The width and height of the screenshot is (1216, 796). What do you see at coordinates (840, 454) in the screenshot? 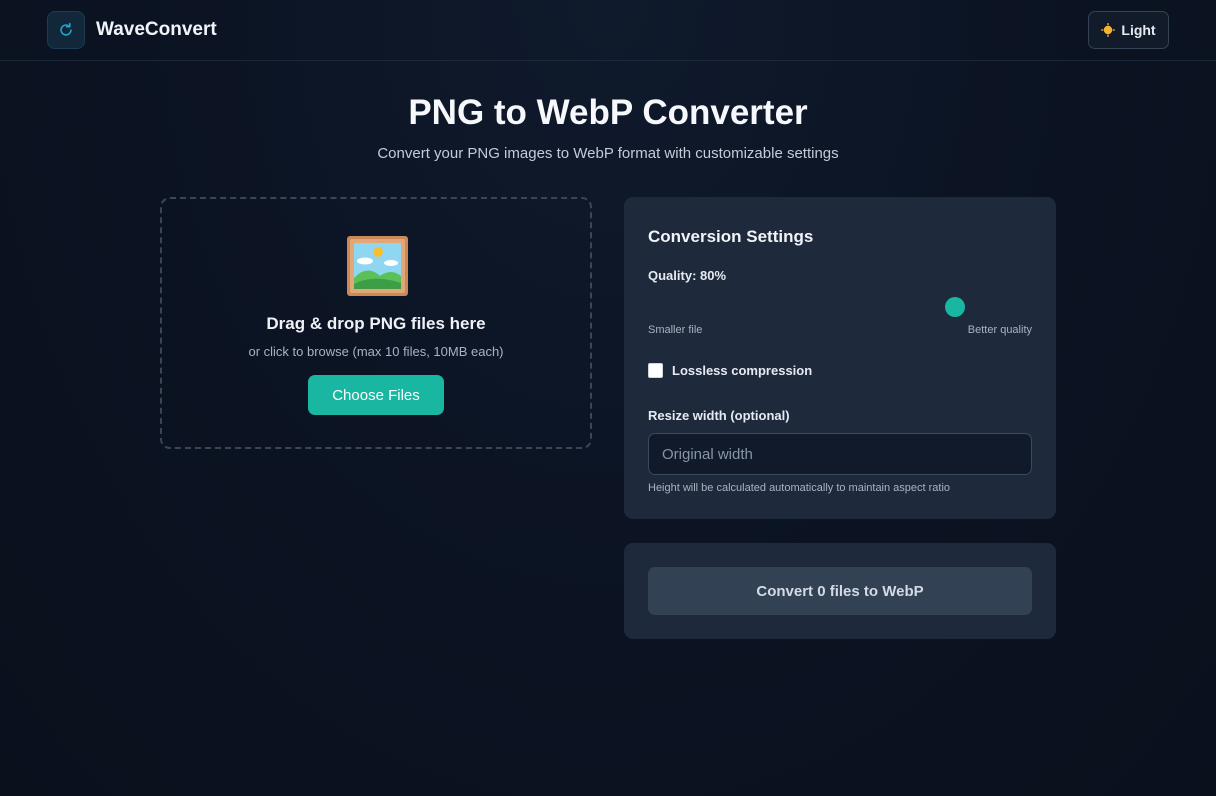
I see `resize-width-input` at bounding box center [840, 454].